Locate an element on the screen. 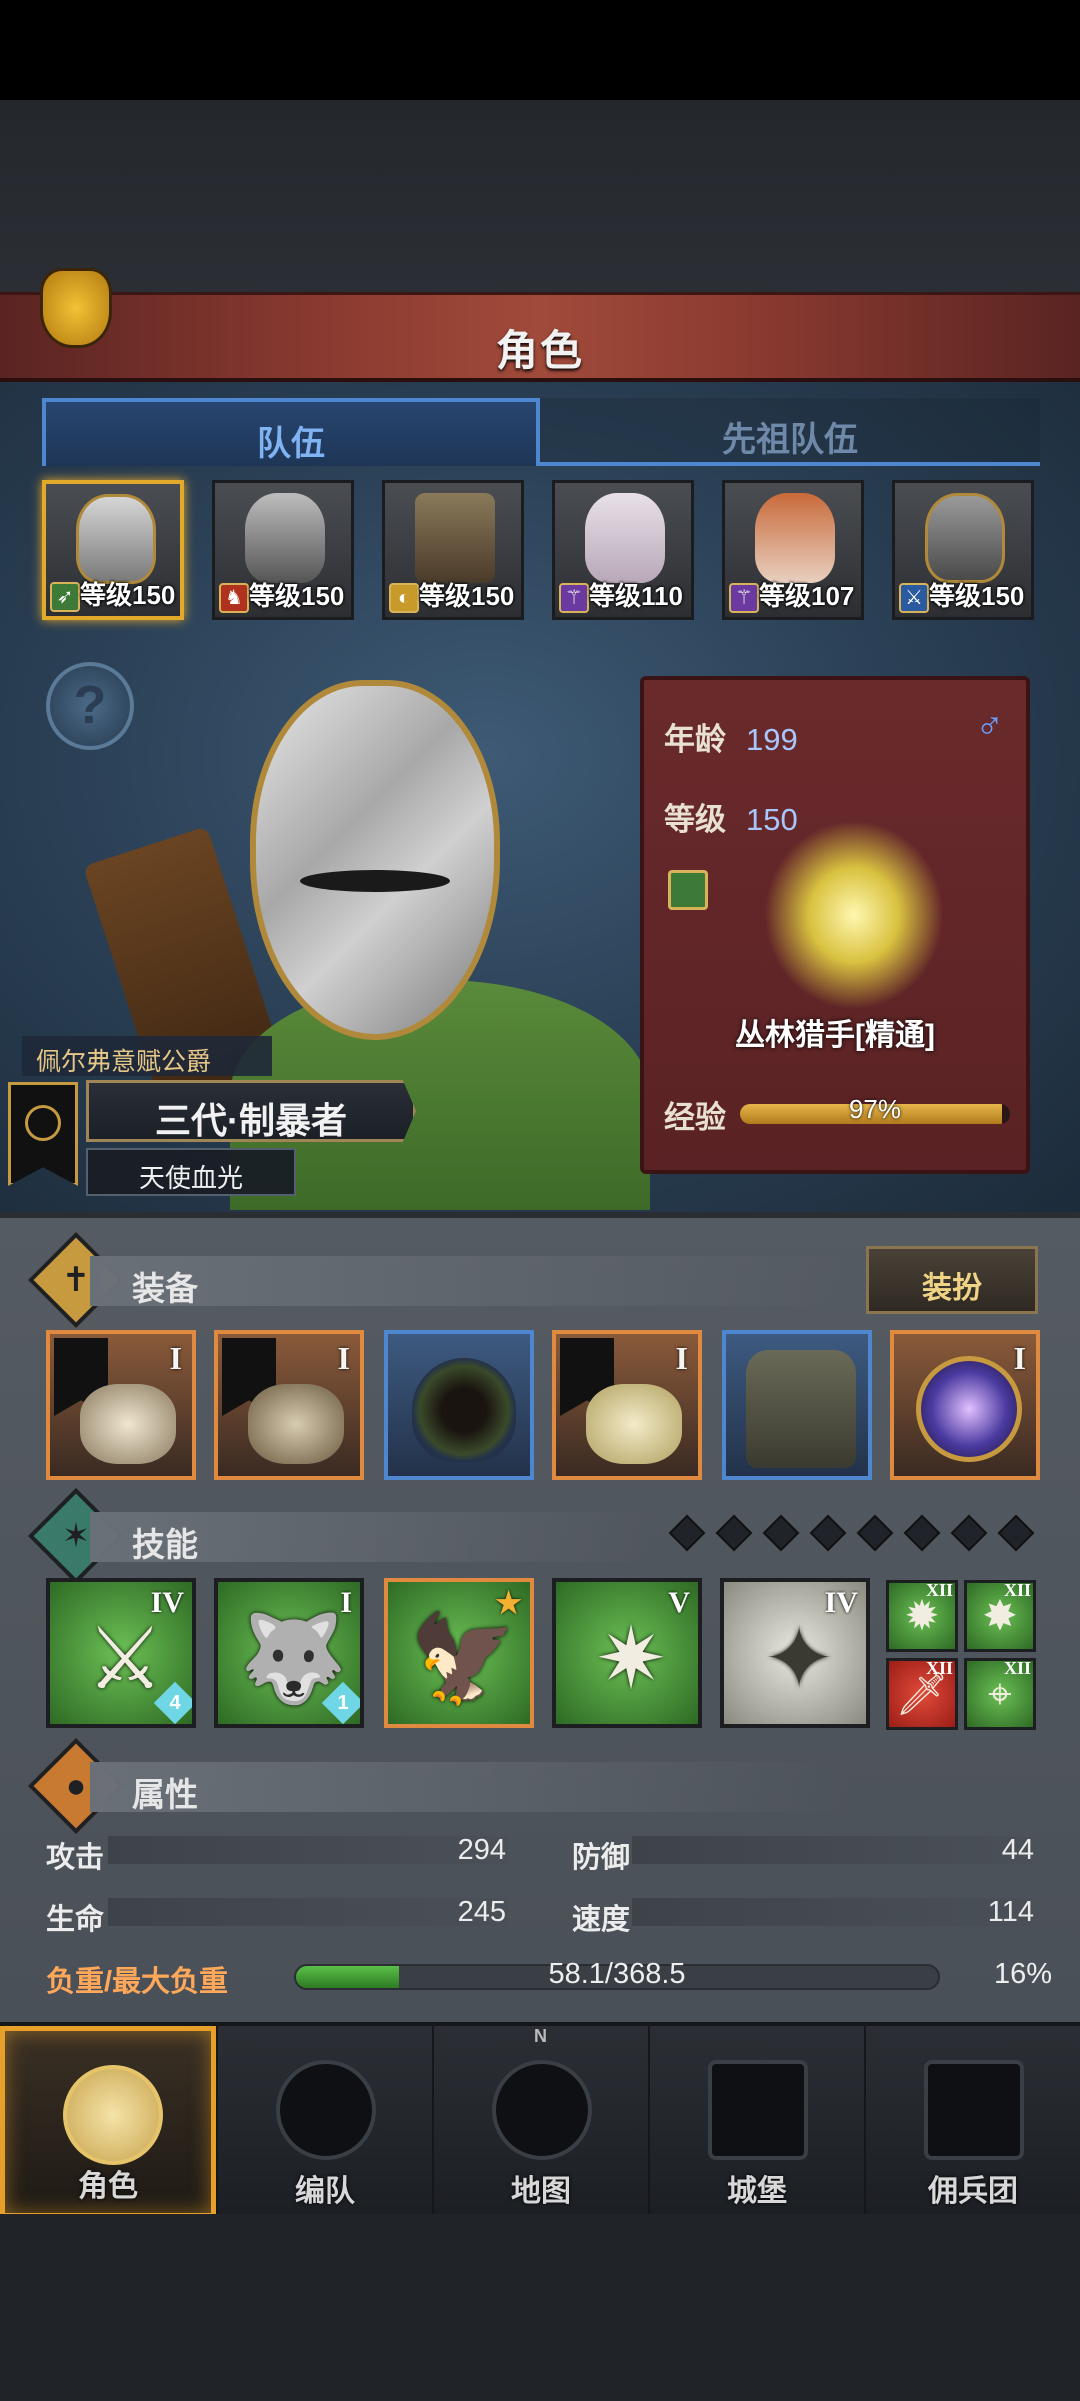 This screenshot has width=1080, height=2401. castle-icon is located at coordinates (758, 2110).